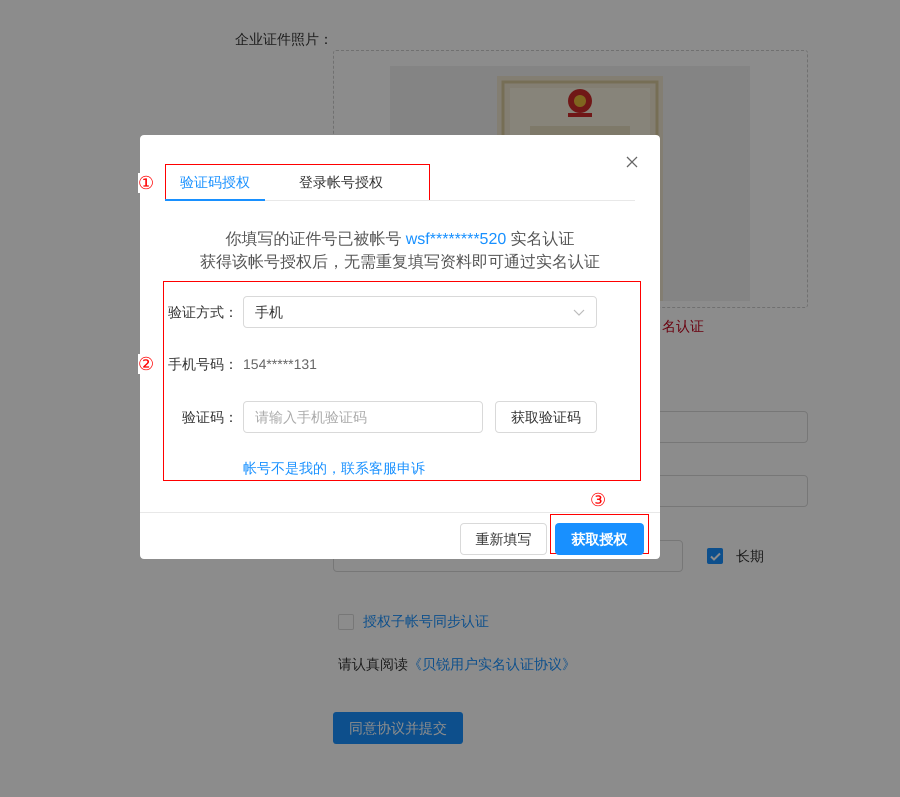 The image size is (900, 797). I want to click on field-label: 验证方式：, so click(202, 312).